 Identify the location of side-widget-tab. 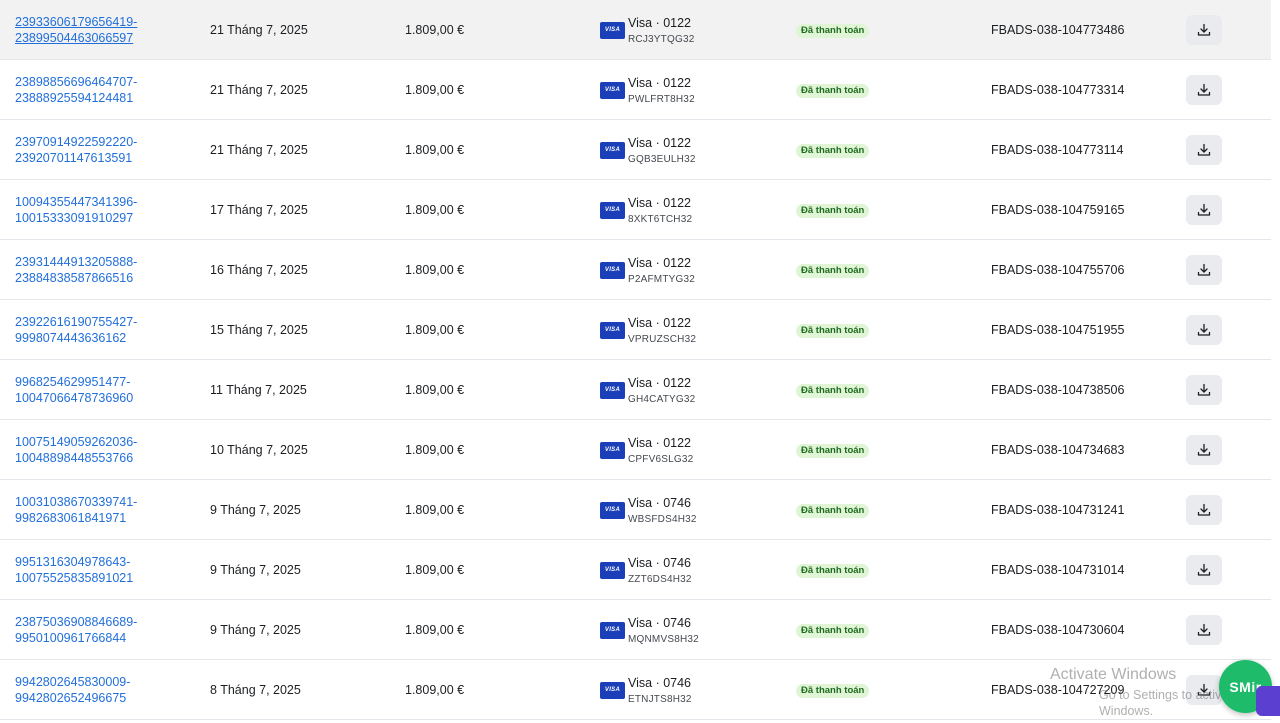
(1268, 701).